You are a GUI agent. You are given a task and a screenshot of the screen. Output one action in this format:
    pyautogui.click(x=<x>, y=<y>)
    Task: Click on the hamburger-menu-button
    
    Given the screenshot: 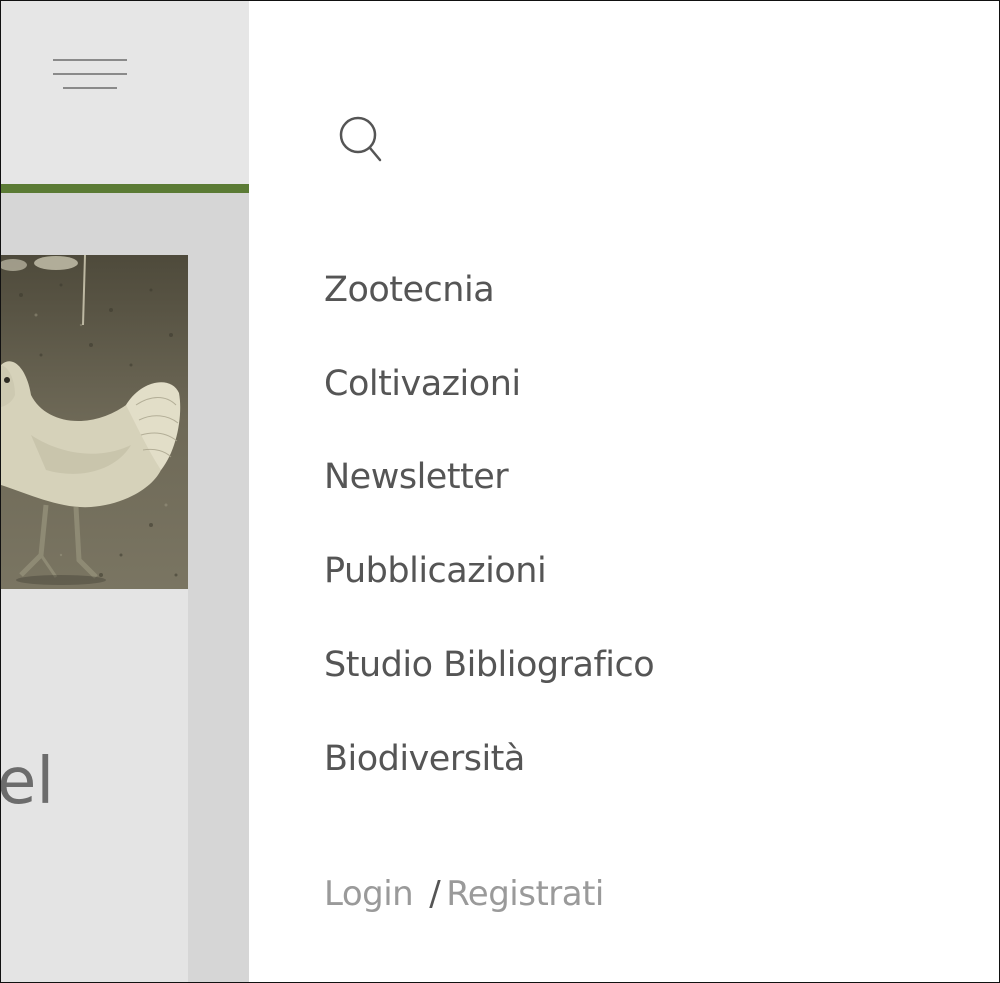 What is the action you would take?
    pyautogui.click(x=90, y=75)
    